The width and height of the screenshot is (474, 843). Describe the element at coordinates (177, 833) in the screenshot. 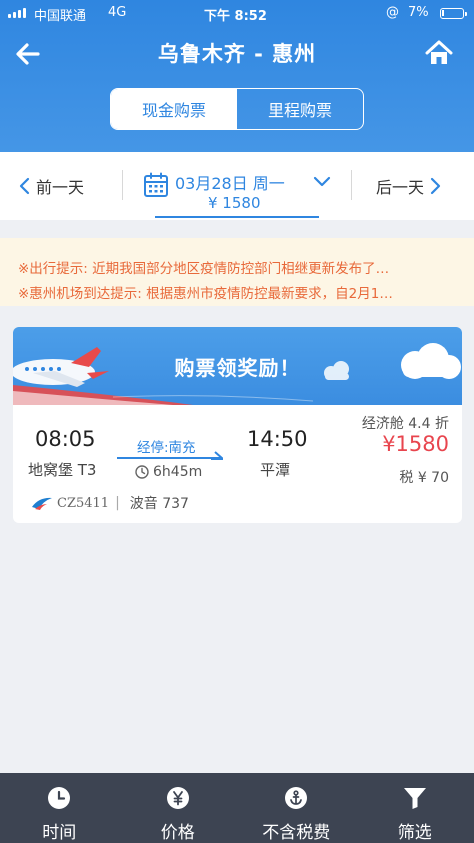

I see `tab-label: 价格` at that location.